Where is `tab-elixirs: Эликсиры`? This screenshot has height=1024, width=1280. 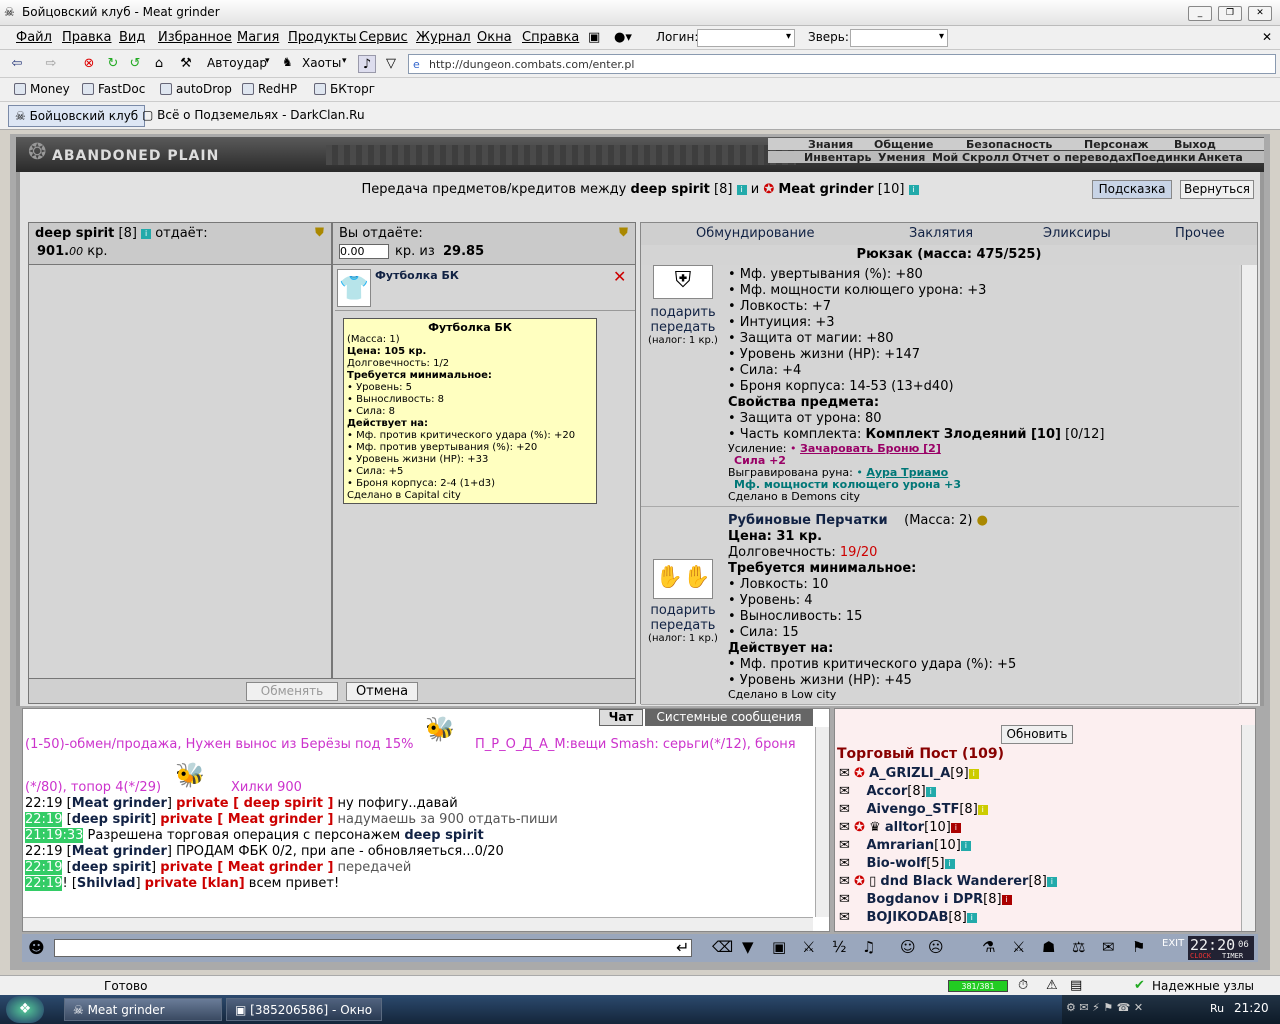
tab-elixirs: Эликсиры is located at coordinates (1077, 233).